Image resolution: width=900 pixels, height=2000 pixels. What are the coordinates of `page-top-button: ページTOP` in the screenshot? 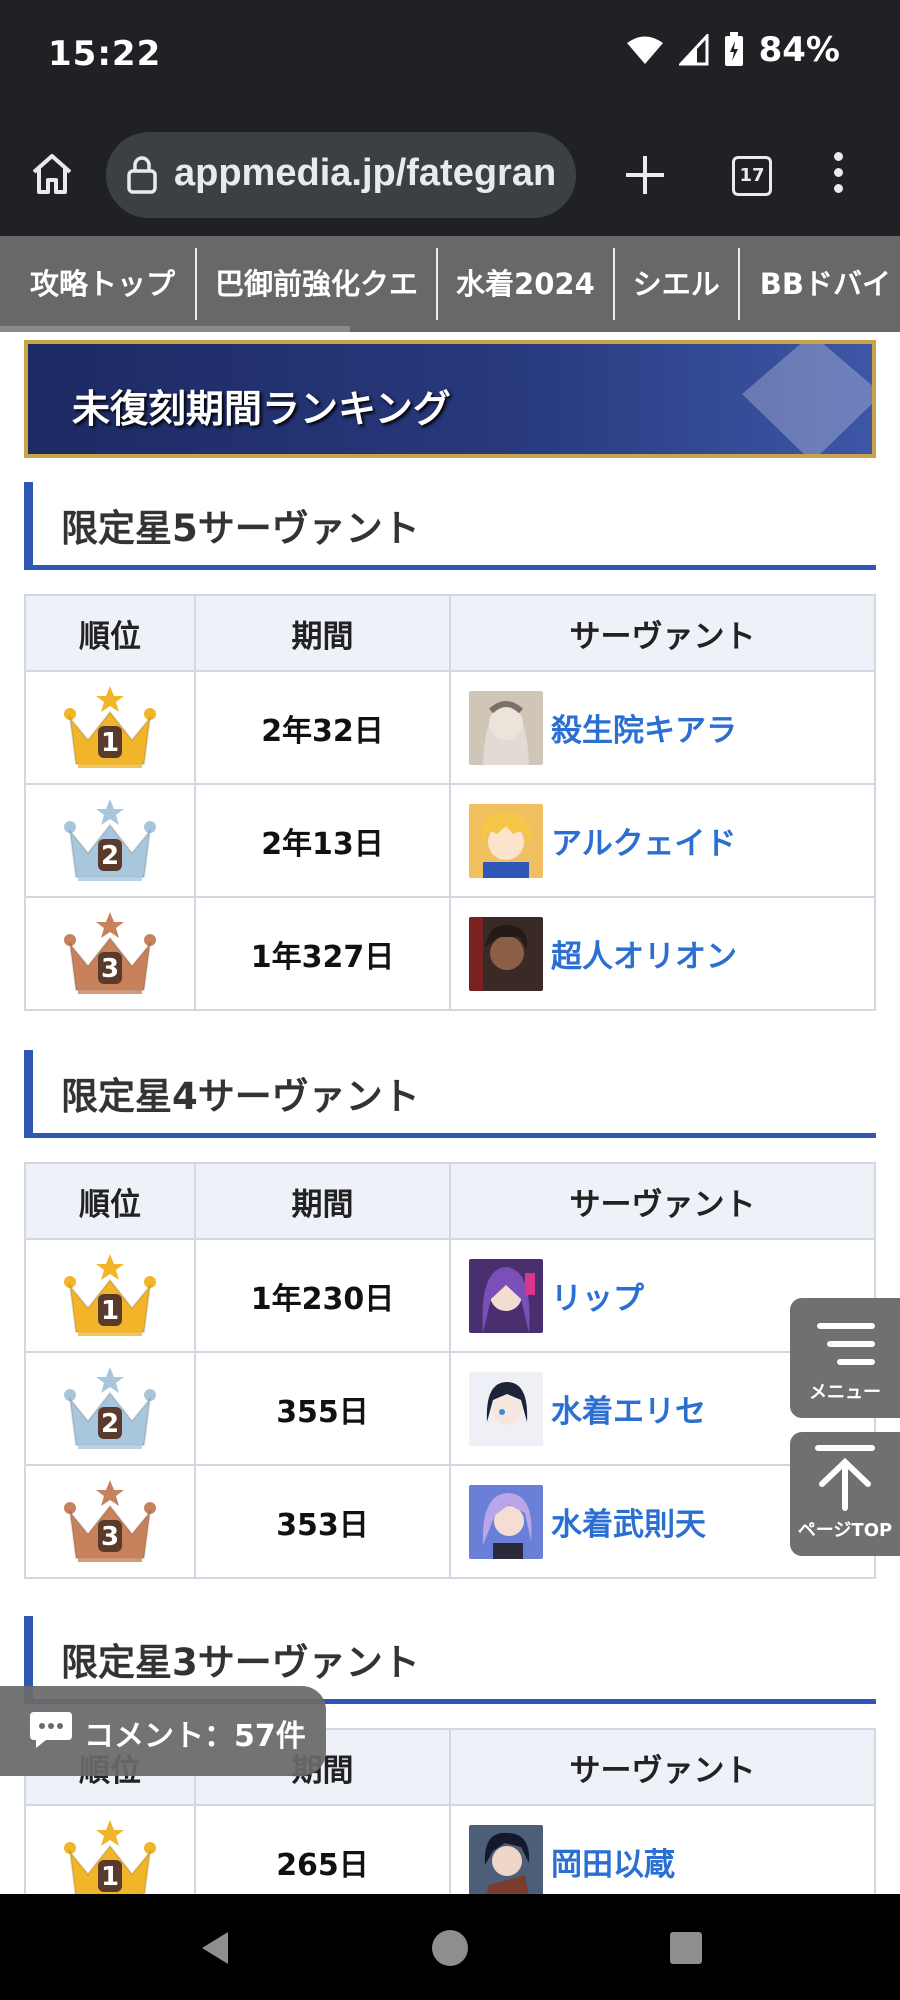 It's located at (845, 1494).